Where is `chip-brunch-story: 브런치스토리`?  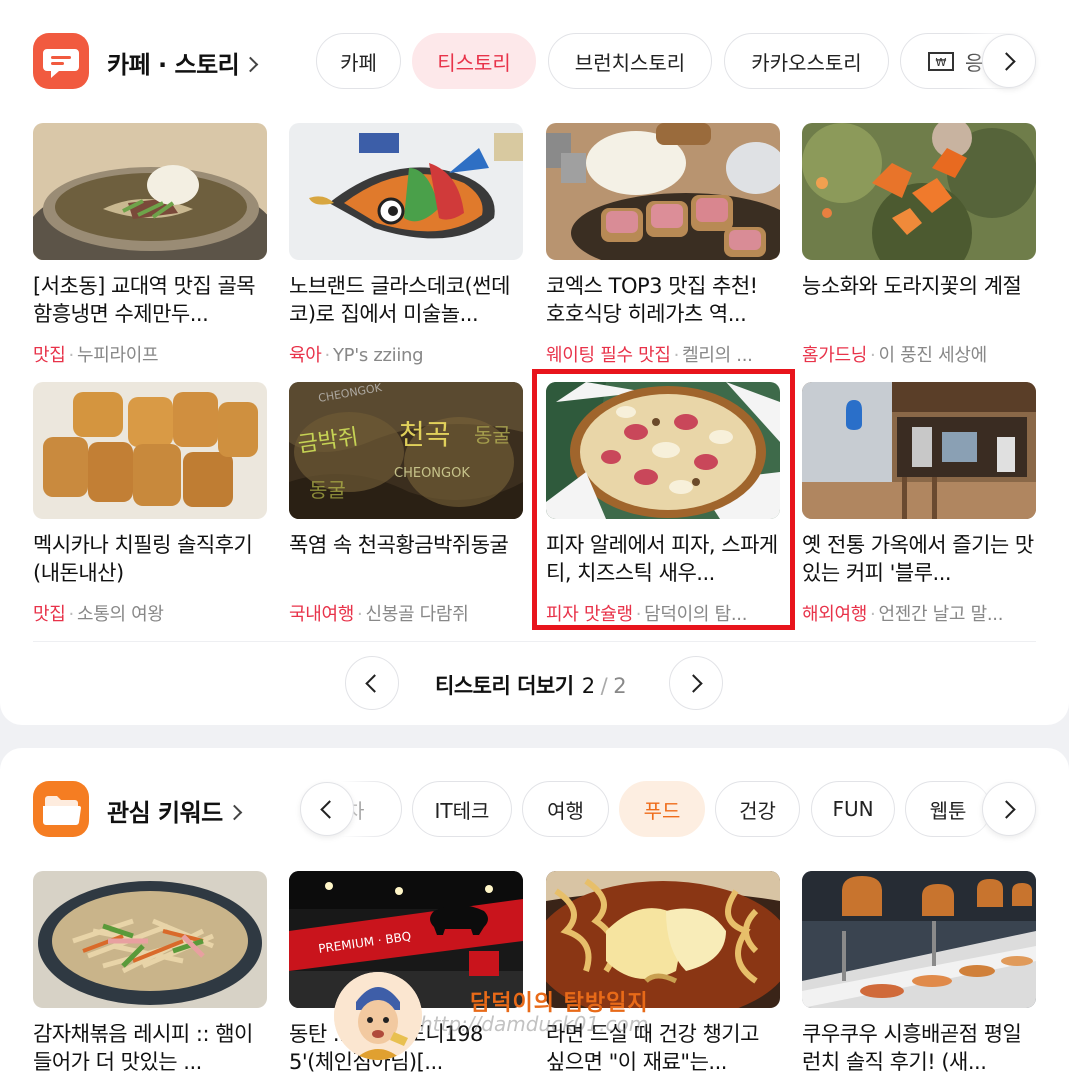
chip-brunch-story: 브런치스토리 is located at coordinates (630, 61).